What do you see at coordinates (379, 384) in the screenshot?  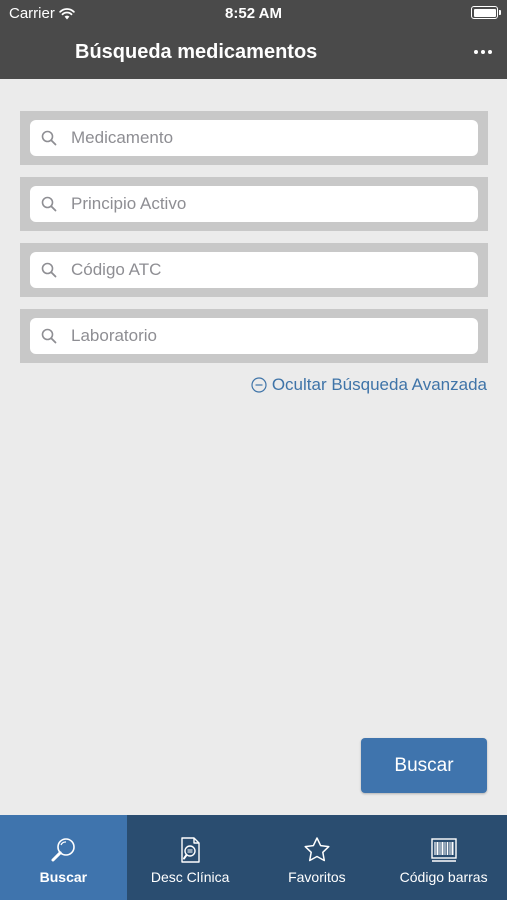 I see `hide-advanced-search-label: Ocultar Búsqueda Avanzada` at bounding box center [379, 384].